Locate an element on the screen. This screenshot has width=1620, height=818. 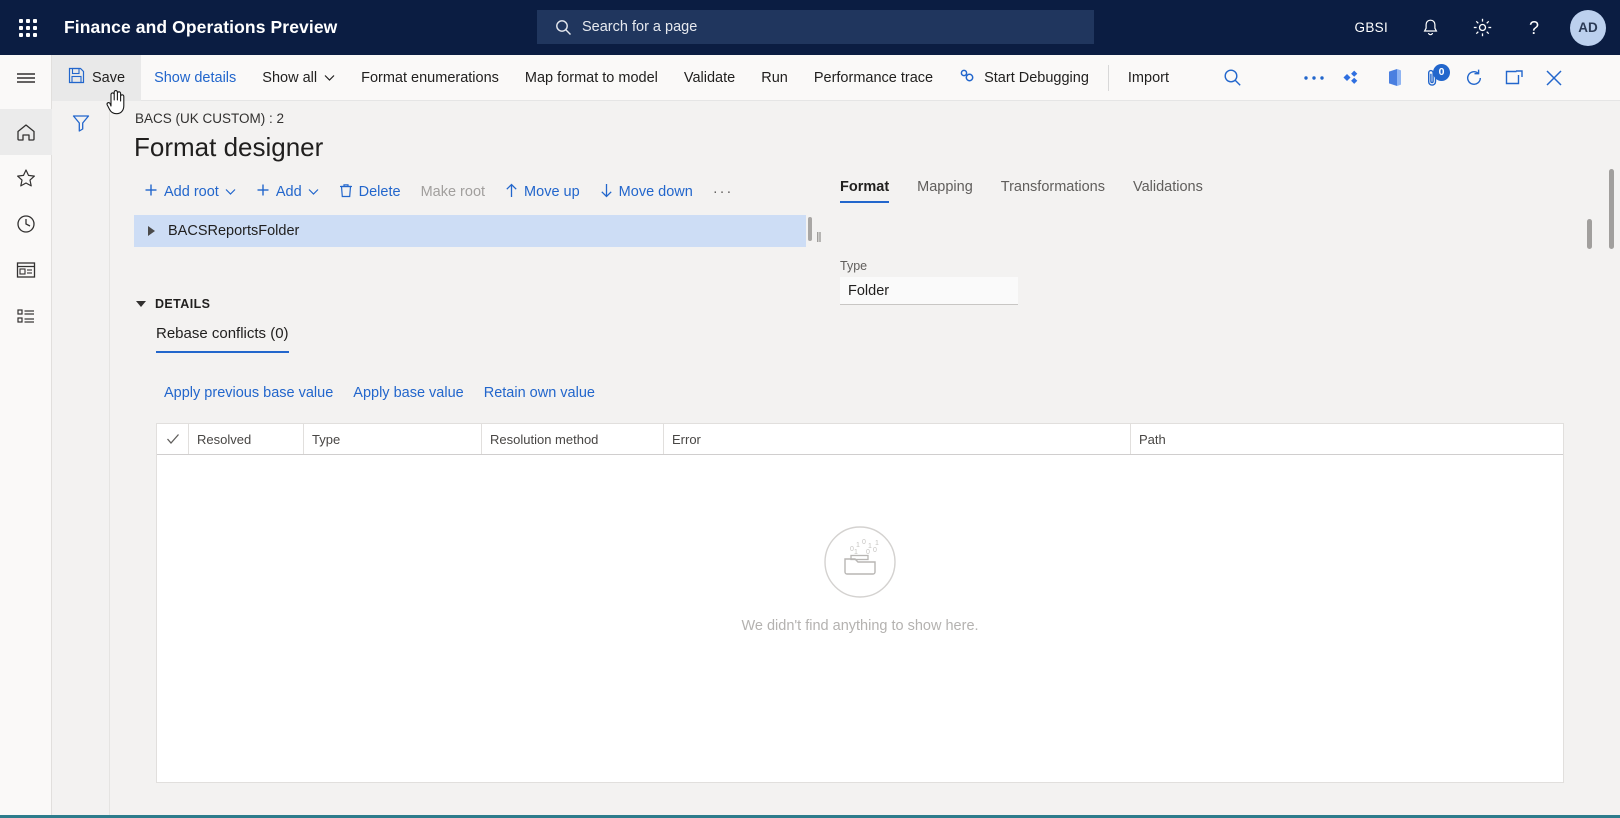
save-button: Save is located at coordinates (97, 77).